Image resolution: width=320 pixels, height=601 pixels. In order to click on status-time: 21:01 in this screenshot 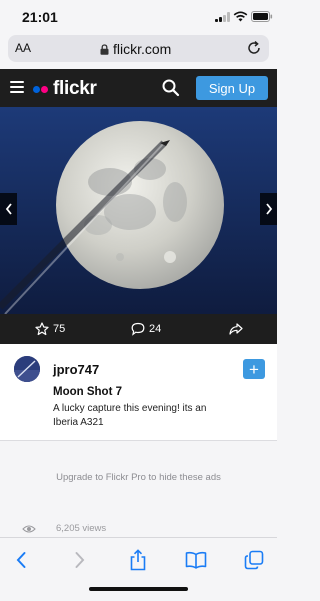, I will do `click(40, 17)`.